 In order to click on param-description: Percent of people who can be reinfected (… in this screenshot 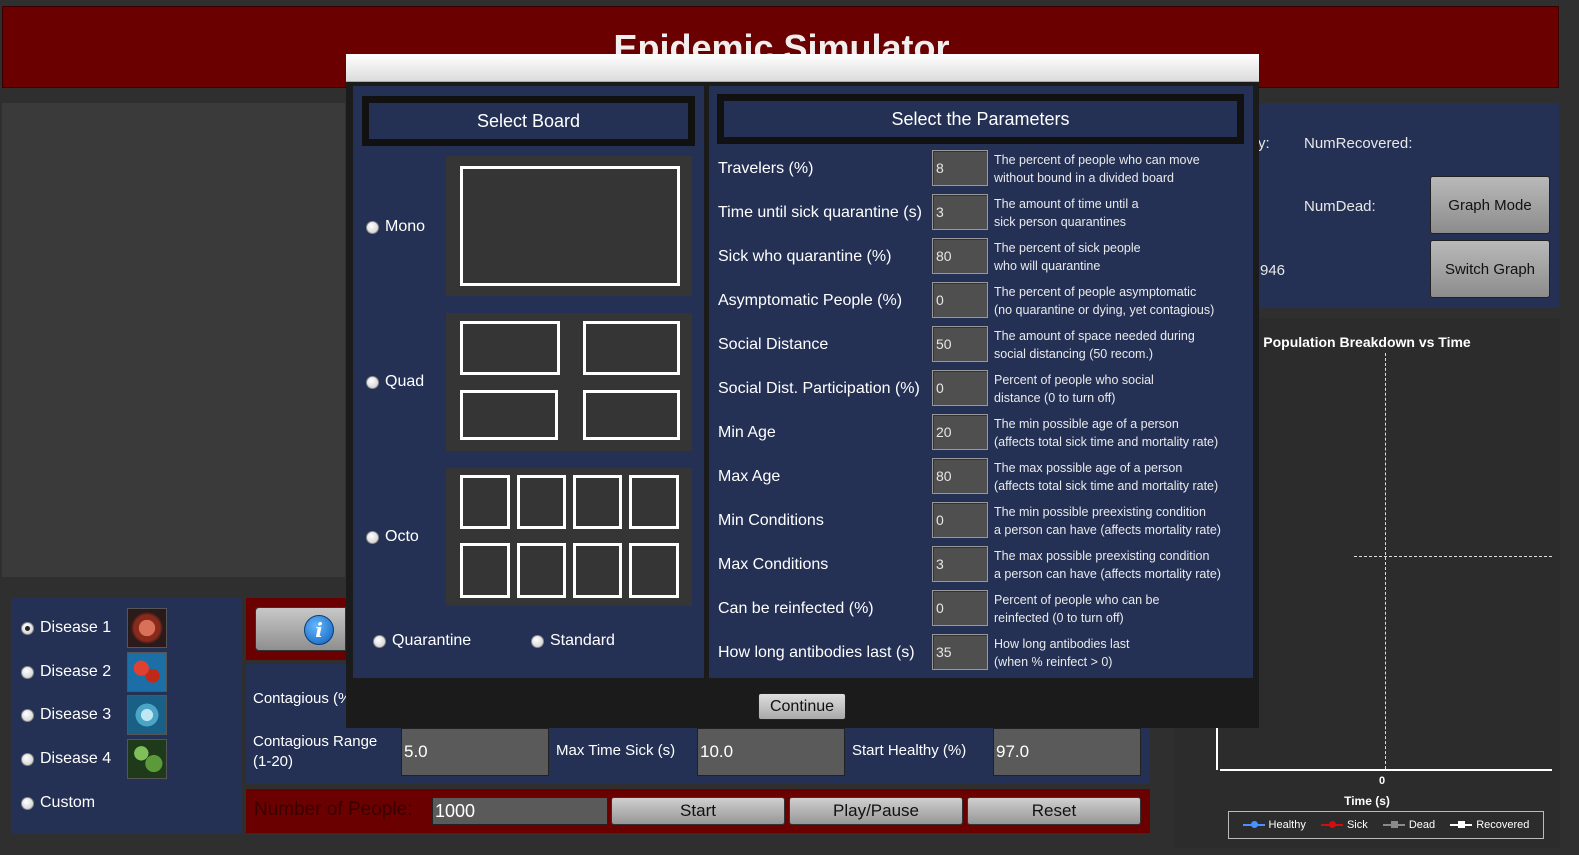, I will do `click(1077, 609)`.